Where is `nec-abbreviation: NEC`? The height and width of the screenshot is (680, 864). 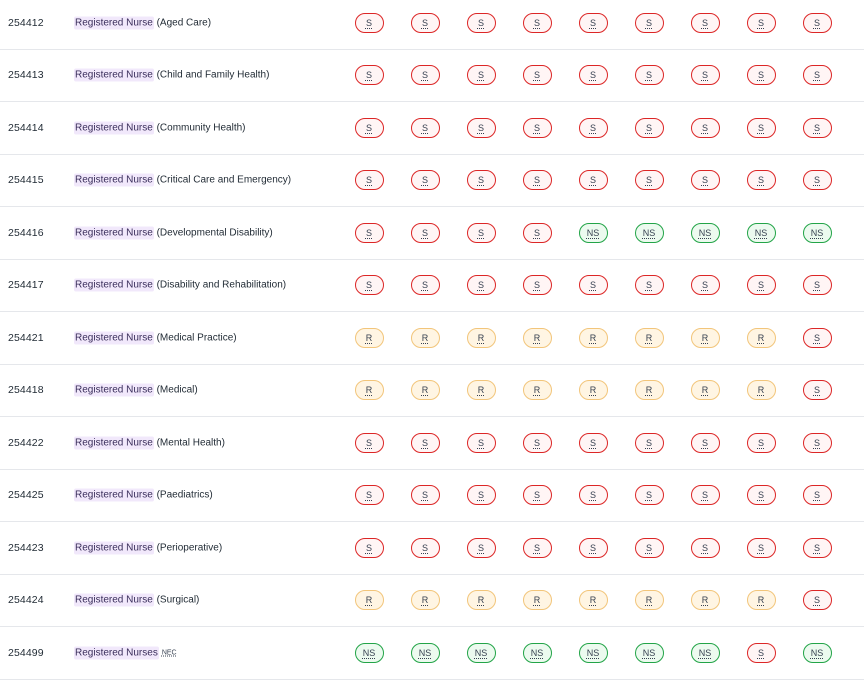
nec-abbreviation: NEC is located at coordinates (169, 652).